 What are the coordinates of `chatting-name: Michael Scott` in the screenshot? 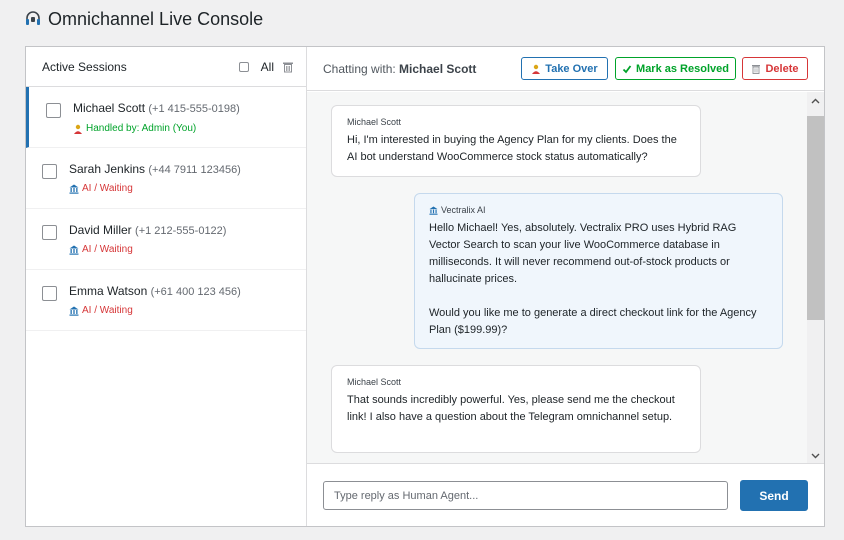 It's located at (438, 69).